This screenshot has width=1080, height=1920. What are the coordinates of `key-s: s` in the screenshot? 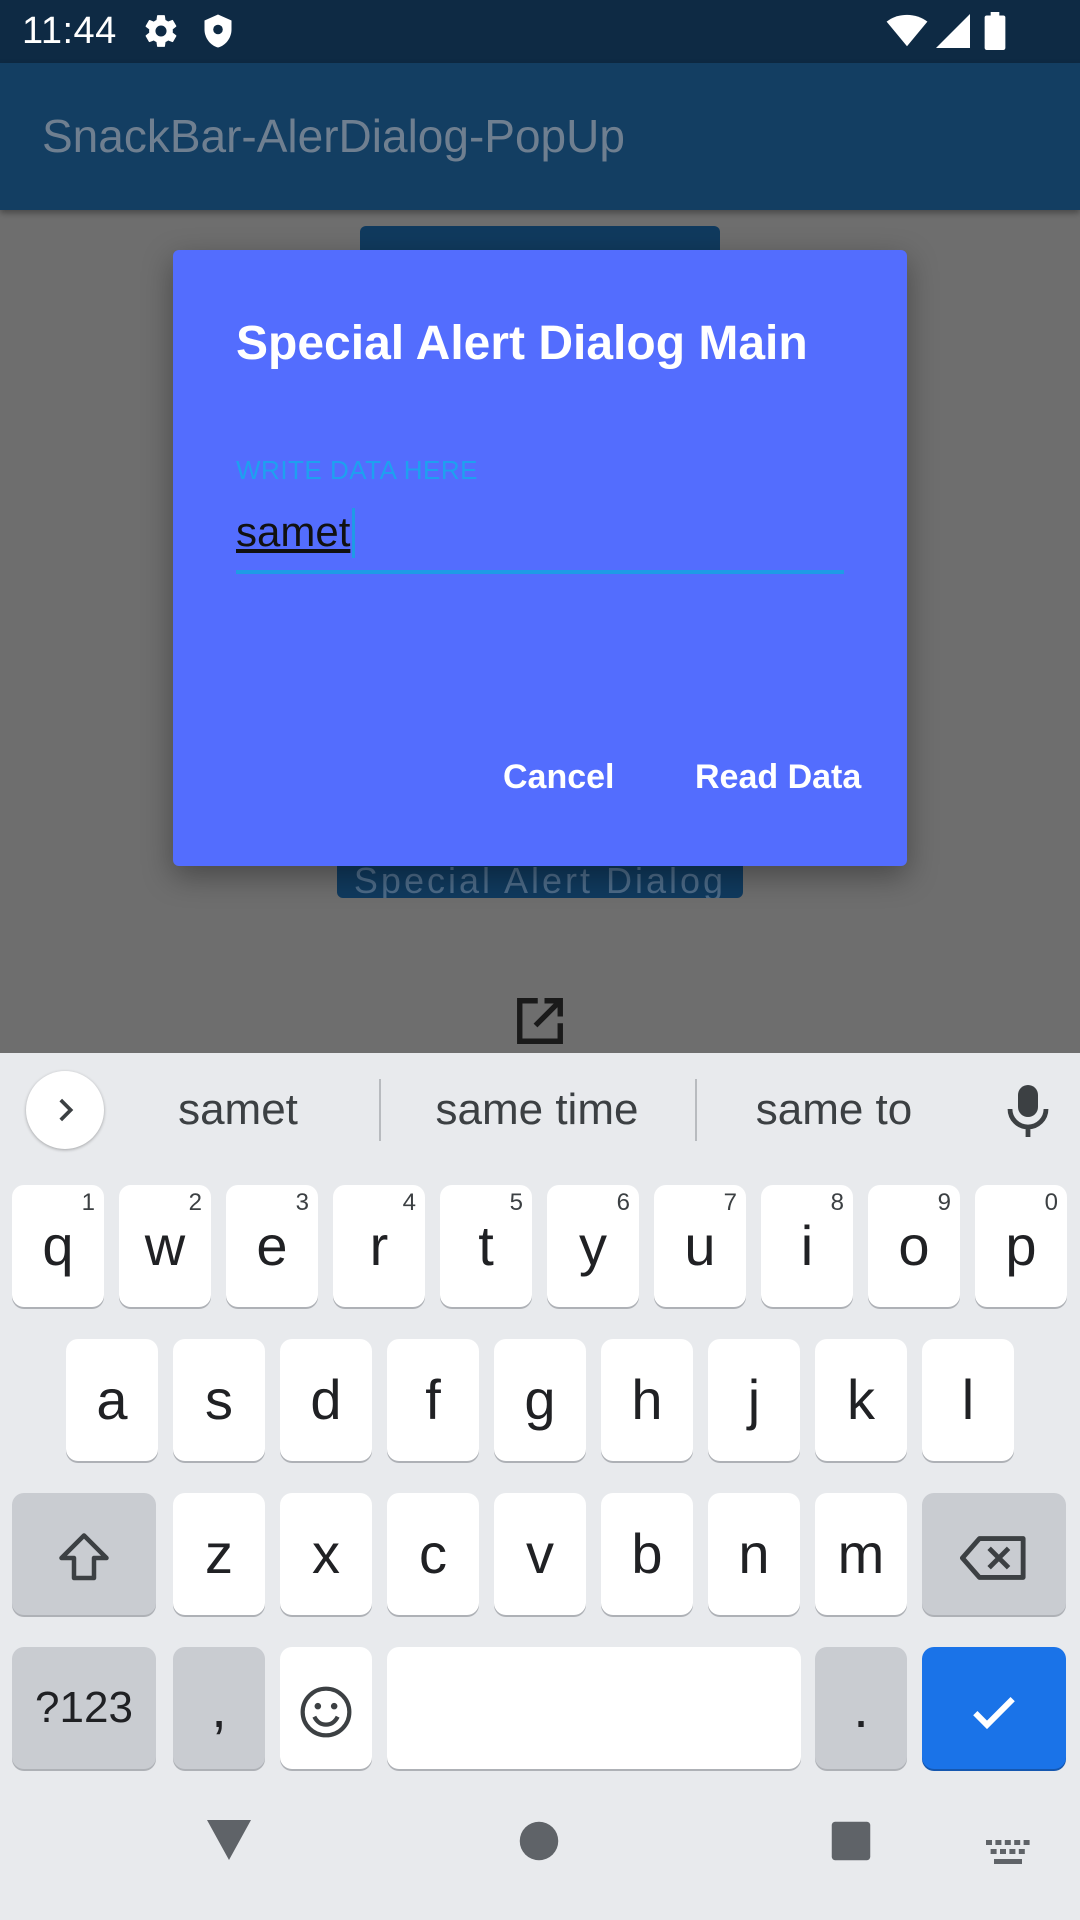 It's located at (219, 1400).